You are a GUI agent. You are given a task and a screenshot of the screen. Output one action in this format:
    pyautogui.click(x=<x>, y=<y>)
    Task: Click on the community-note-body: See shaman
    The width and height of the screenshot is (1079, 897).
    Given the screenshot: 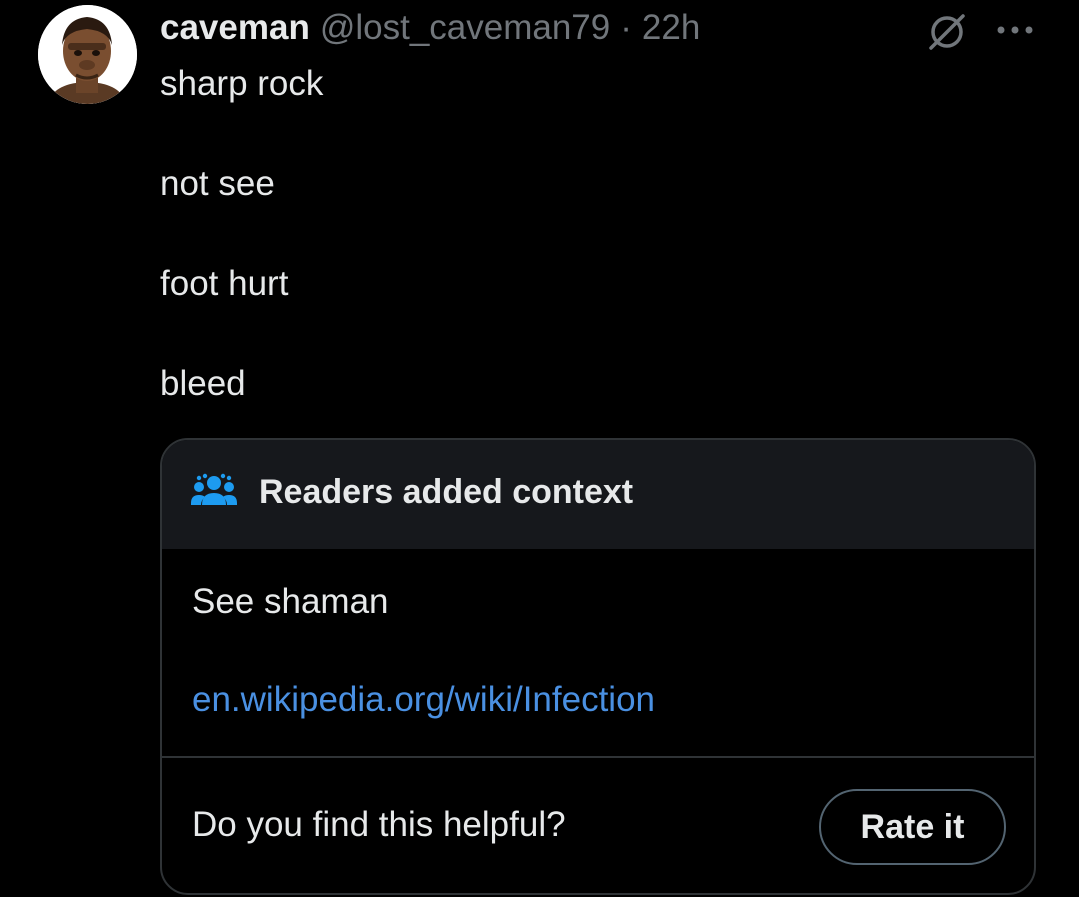 What is the action you would take?
    pyautogui.click(x=290, y=601)
    